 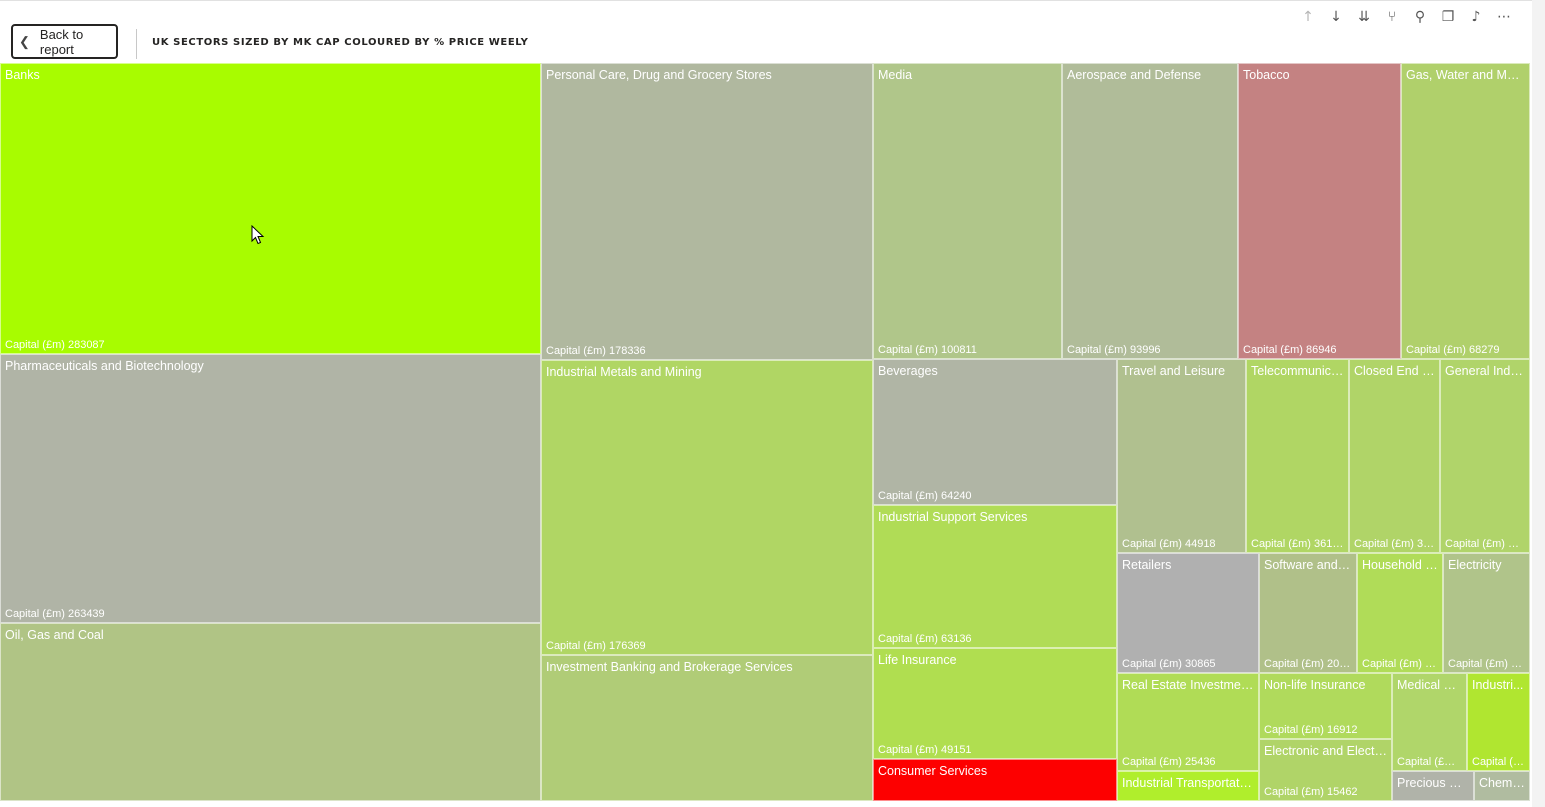 I want to click on treemap-tile: Consumer Services, so click(x=995, y=780).